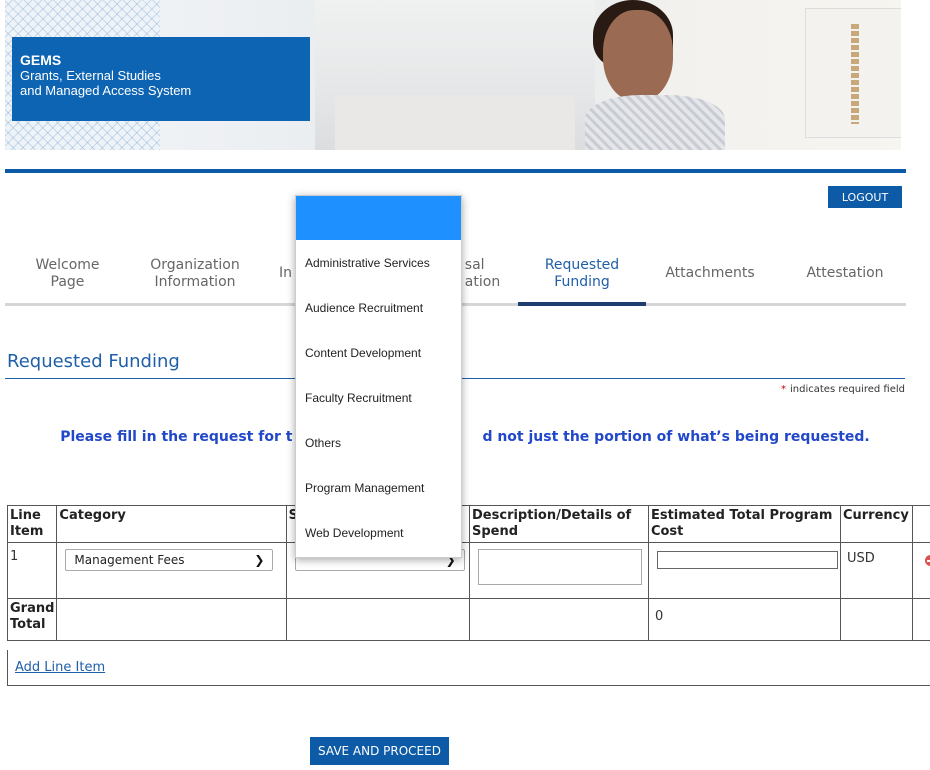 The height and width of the screenshot is (770, 930). Describe the element at coordinates (744, 570) in the screenshot. I see `estimated-cost-cell` at that location.